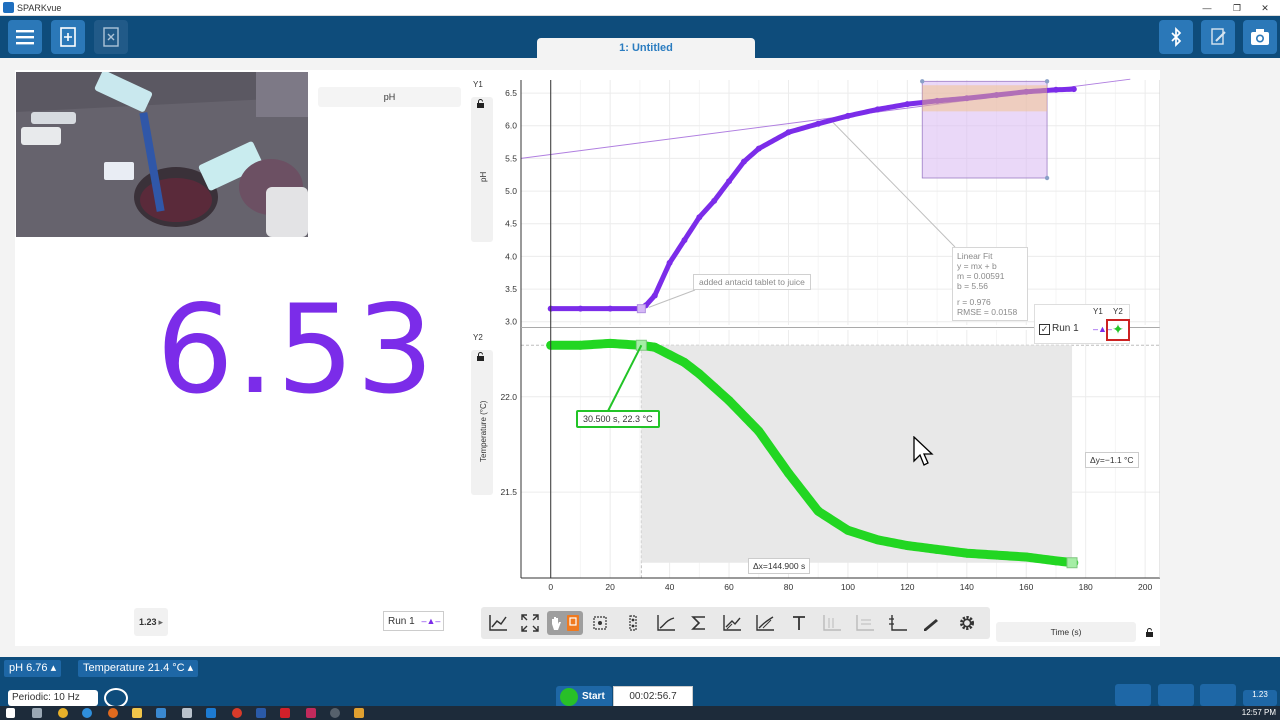  I want to click on legend-y2-marker-icon: ✦, so click(1118, 330).